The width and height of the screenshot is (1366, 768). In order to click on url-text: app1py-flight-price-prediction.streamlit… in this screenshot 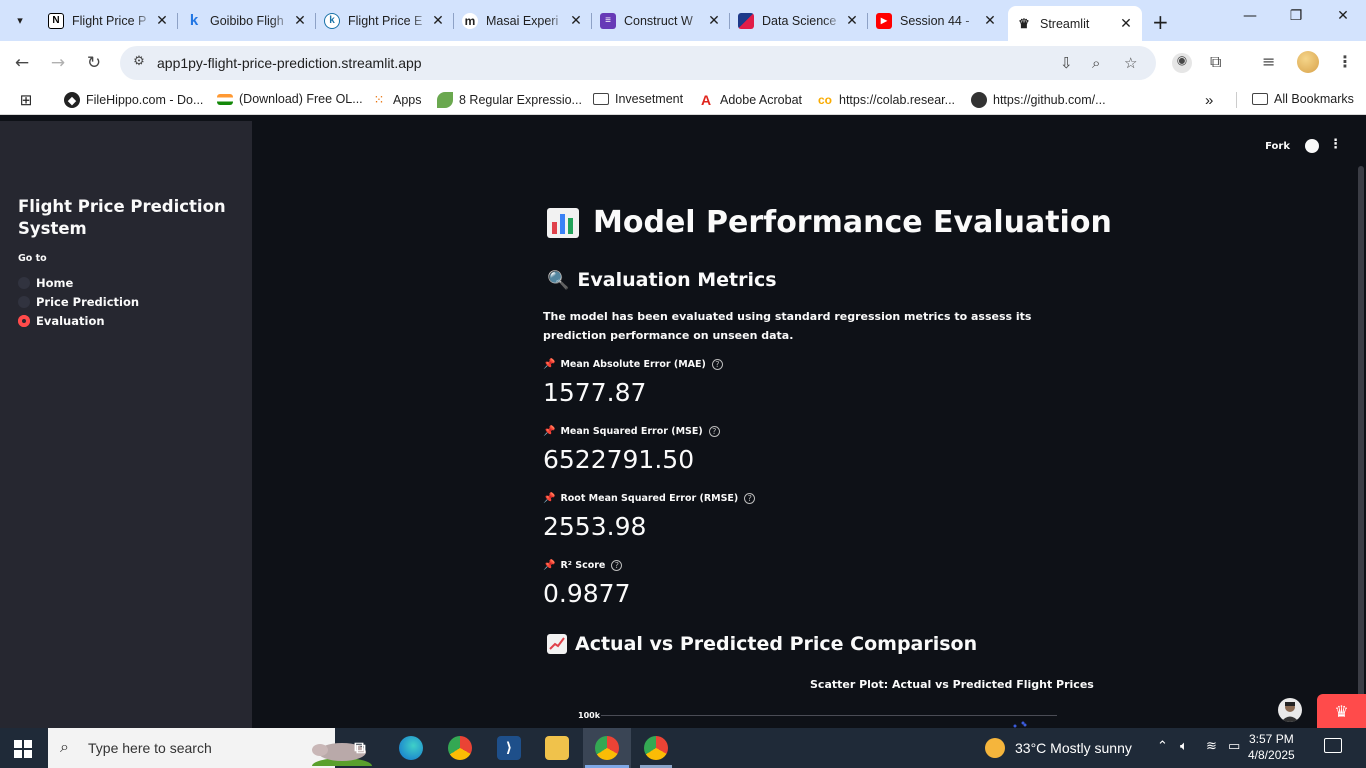, I will do `click(289, 63)`.